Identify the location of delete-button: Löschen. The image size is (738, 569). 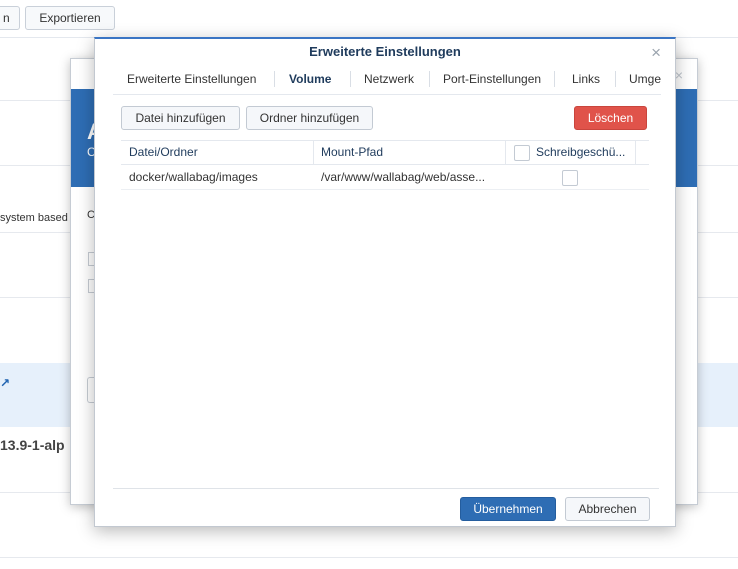
(610, 118).